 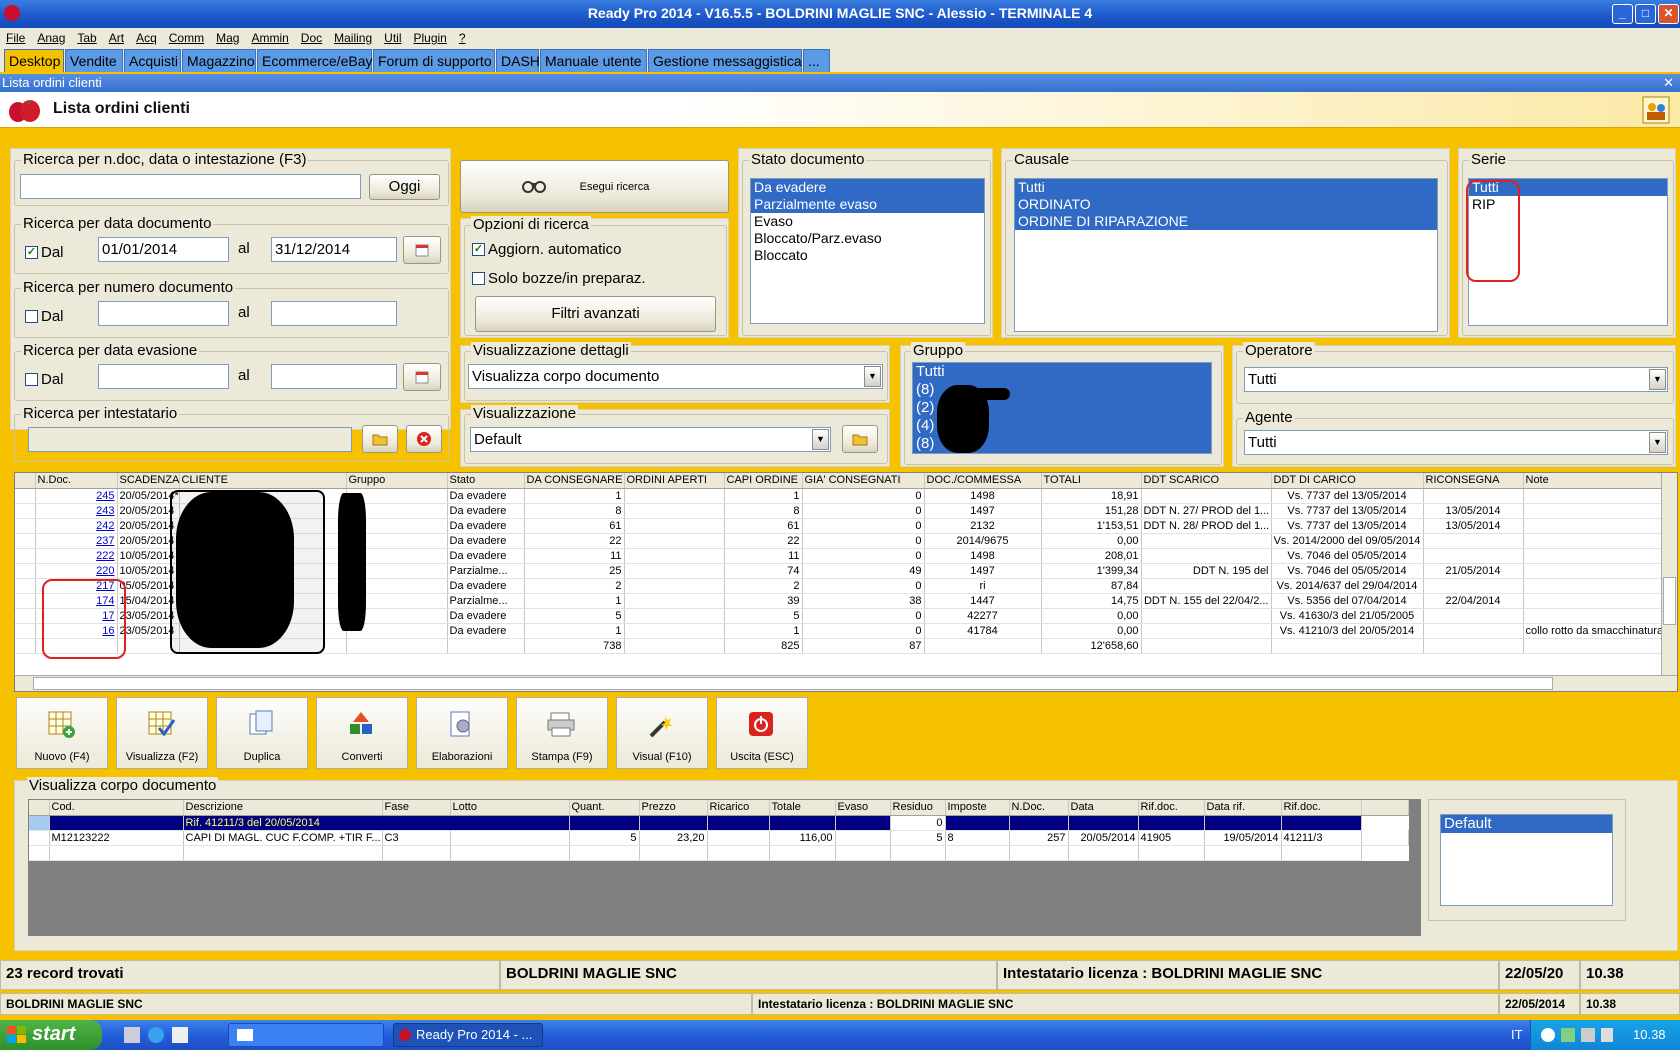 I want to click on menu-anag: Anag, so click(x=51, y=37).